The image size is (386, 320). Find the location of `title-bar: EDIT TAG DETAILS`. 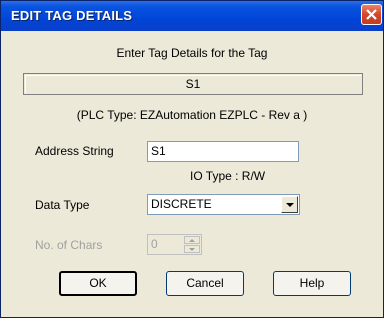

title-bar: EDIT TAG DETAILS is located at coordinates (192, 16).